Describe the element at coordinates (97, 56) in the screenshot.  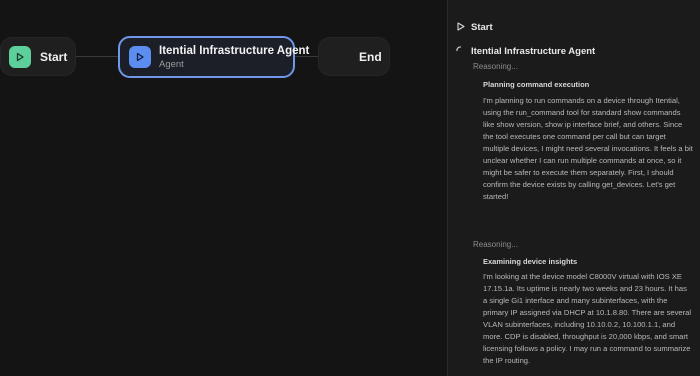
I see `edge-start-agent` at that location.